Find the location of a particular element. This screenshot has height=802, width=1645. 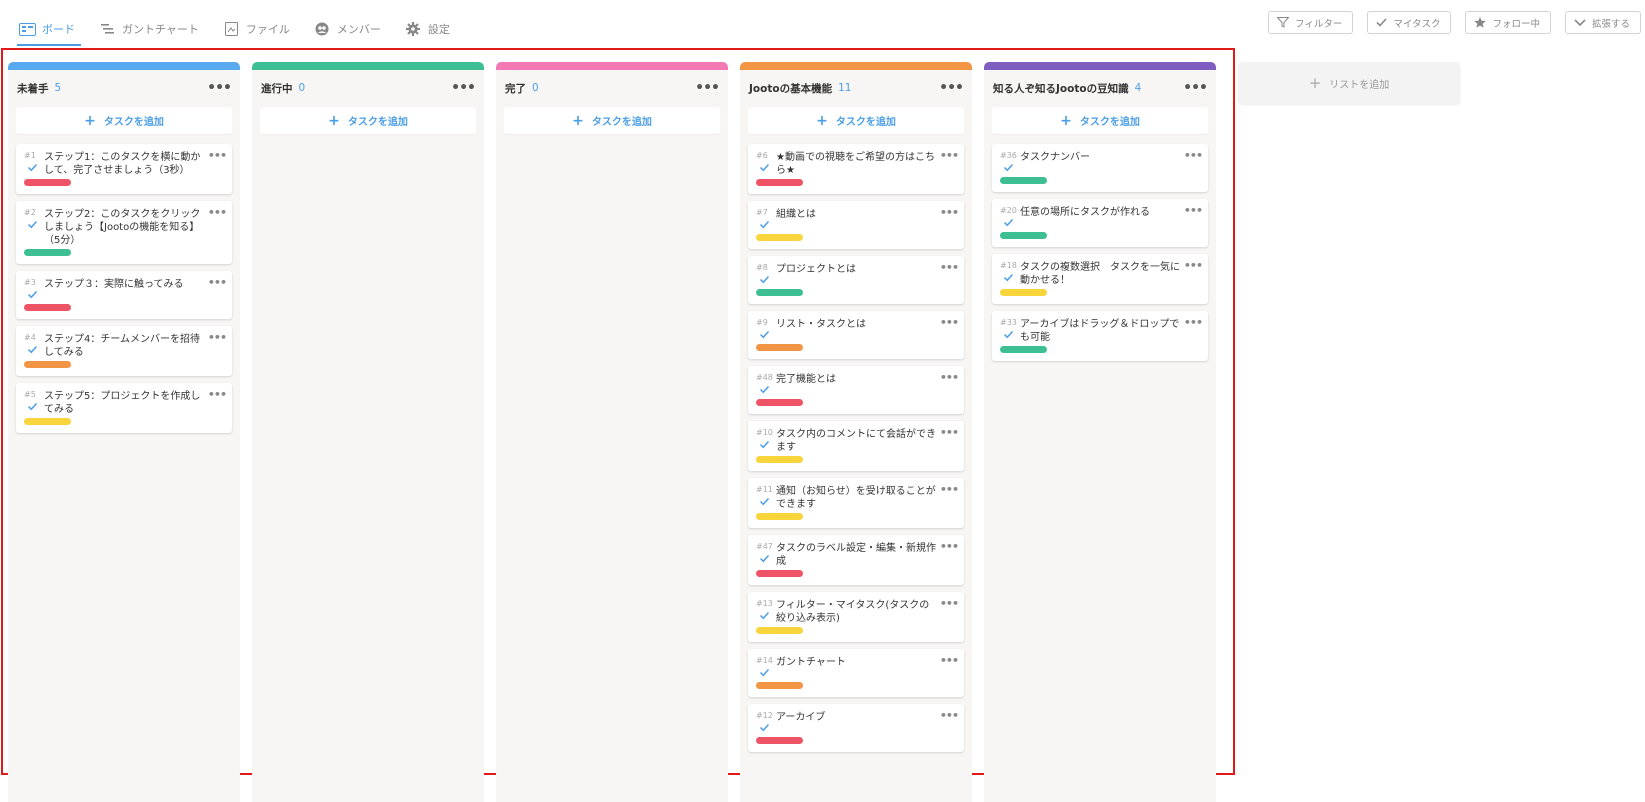

task-card: #36 タスクナンバー ••• is located at coordinates (1100, 168).